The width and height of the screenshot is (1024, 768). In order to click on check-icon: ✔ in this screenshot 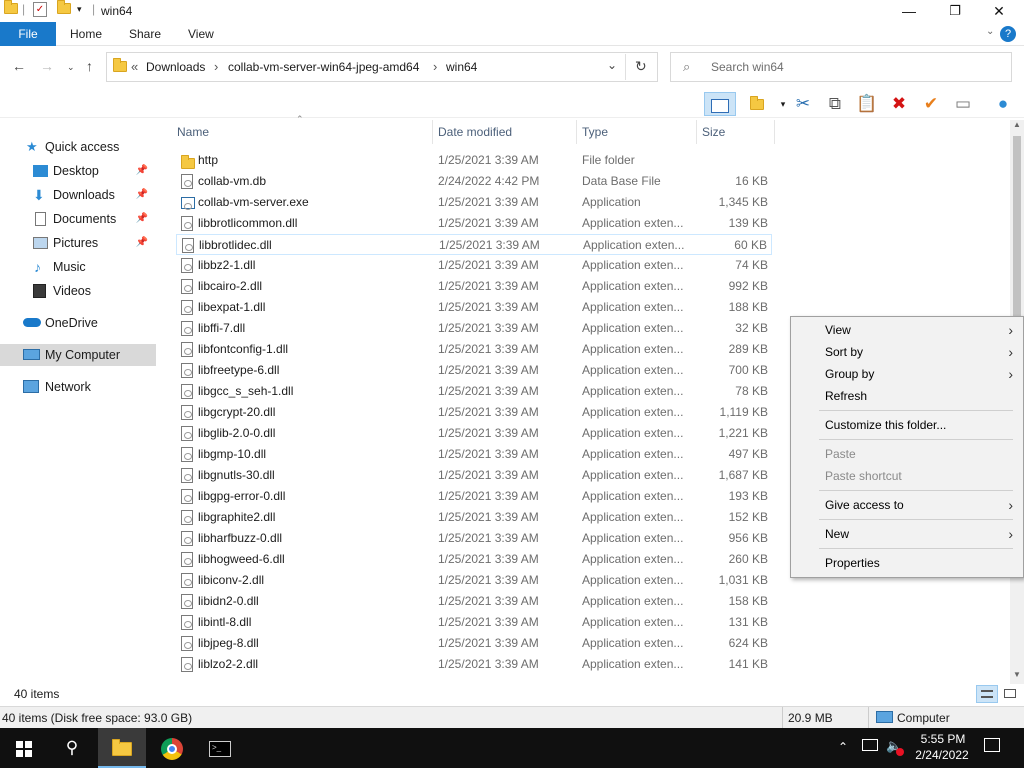, I will do `click(931, 104)`.